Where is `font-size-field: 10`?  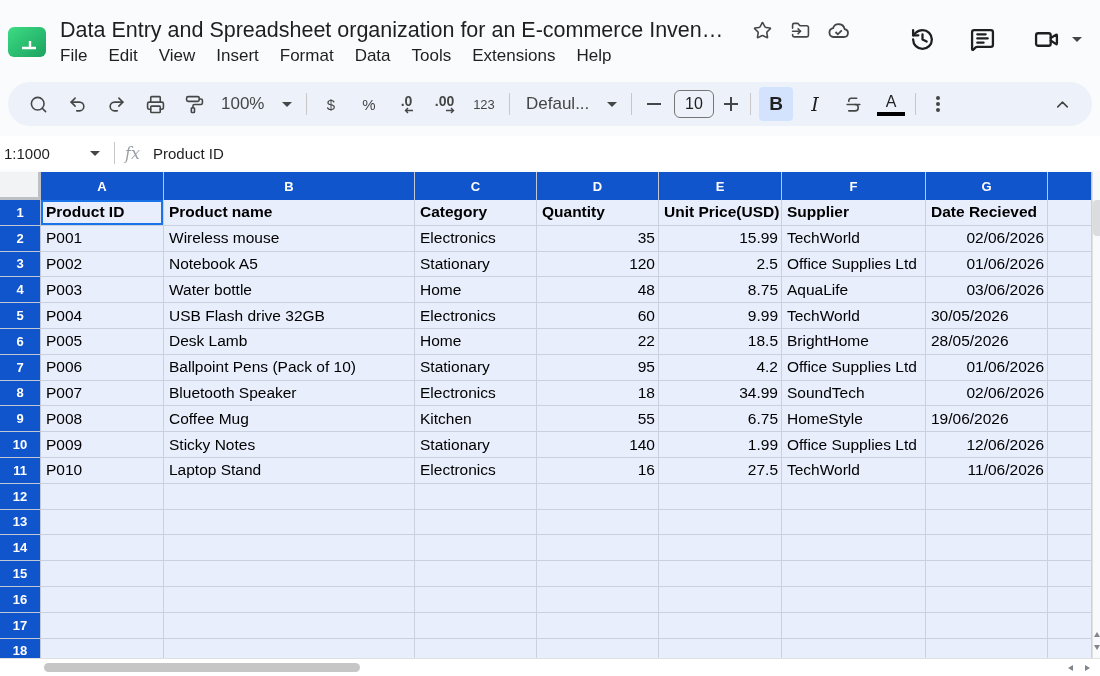 font-size-field: 10 is located at coordinates (694, 104).